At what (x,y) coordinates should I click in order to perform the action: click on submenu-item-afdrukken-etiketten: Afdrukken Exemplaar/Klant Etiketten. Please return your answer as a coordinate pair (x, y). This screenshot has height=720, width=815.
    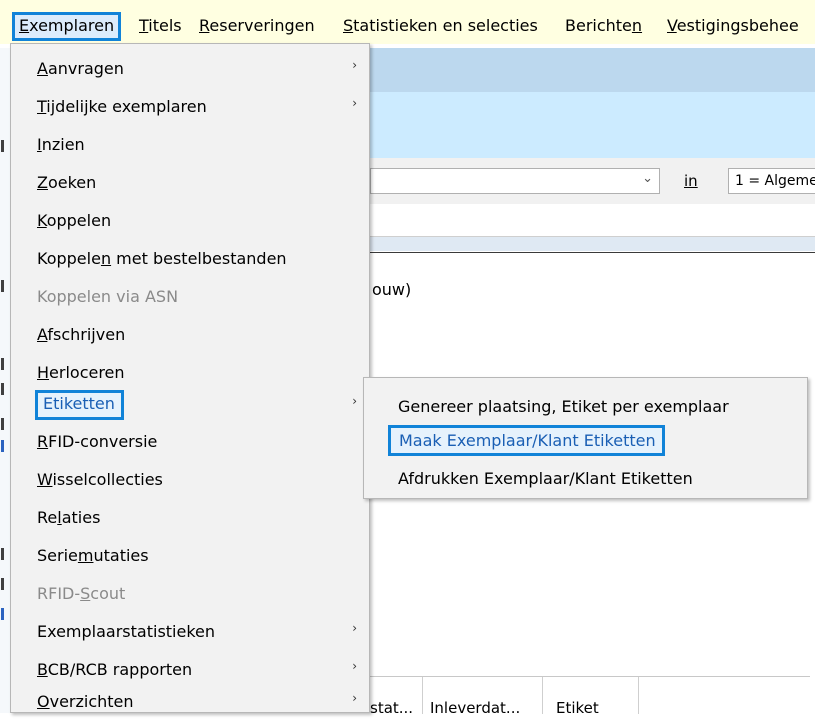
    Looking at the image, I should click on (585, 478).